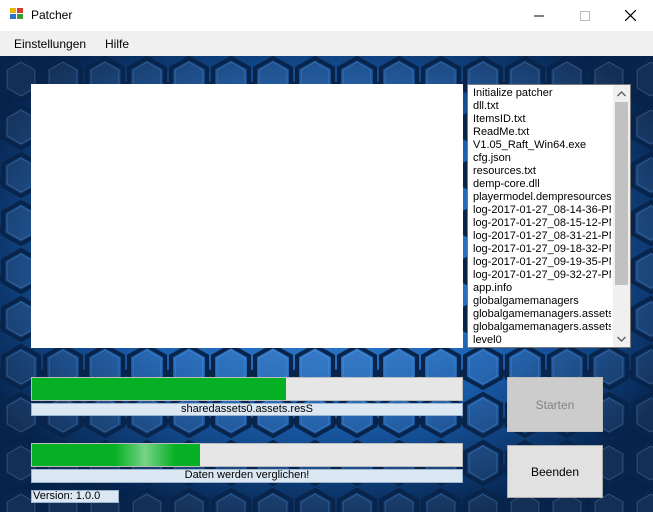 This screenshot has height=512, width=653. Describe the element at coordinates (542, 262) in the screenshot. I see `list-item: log-2017-01-27_09-19-35-PM` at that location.